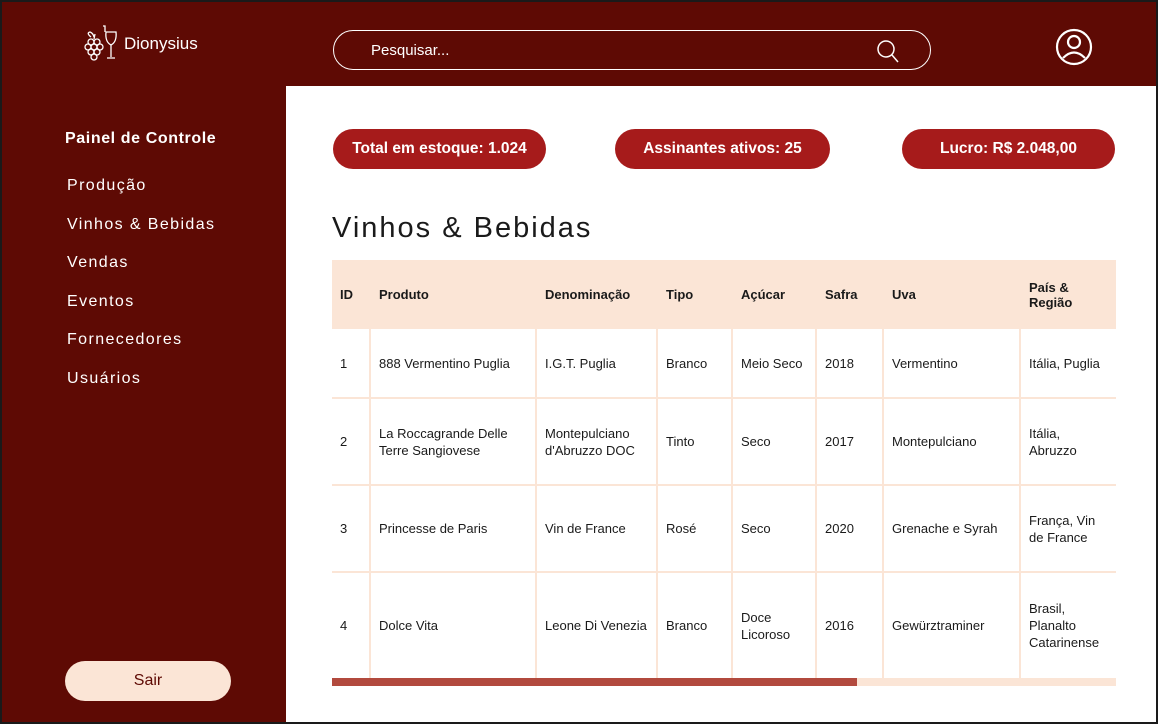 This screenshot has width=1158, height=724. Describe the element at coordinates (611, 50) in the screenshot. I see `search-input` at that location.